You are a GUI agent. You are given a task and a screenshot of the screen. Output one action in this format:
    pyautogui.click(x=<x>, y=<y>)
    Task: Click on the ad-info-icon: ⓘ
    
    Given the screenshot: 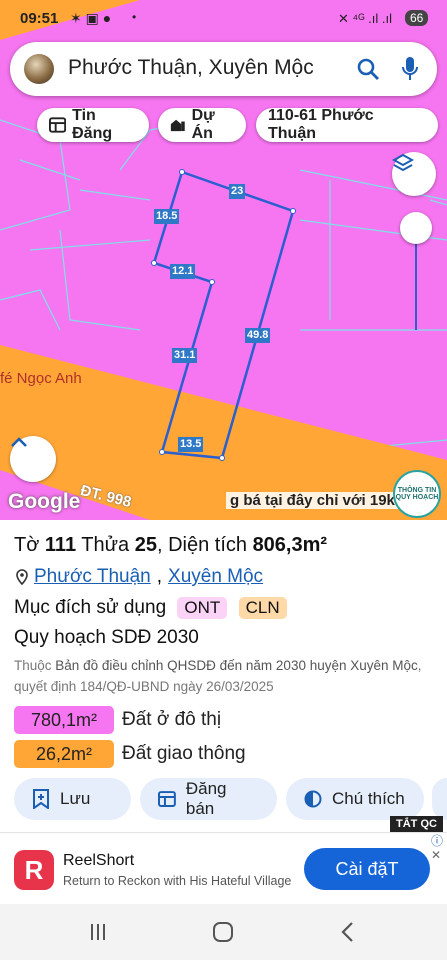 What is the action you would take?
    pyautogui.click(x=437, y=840)
    